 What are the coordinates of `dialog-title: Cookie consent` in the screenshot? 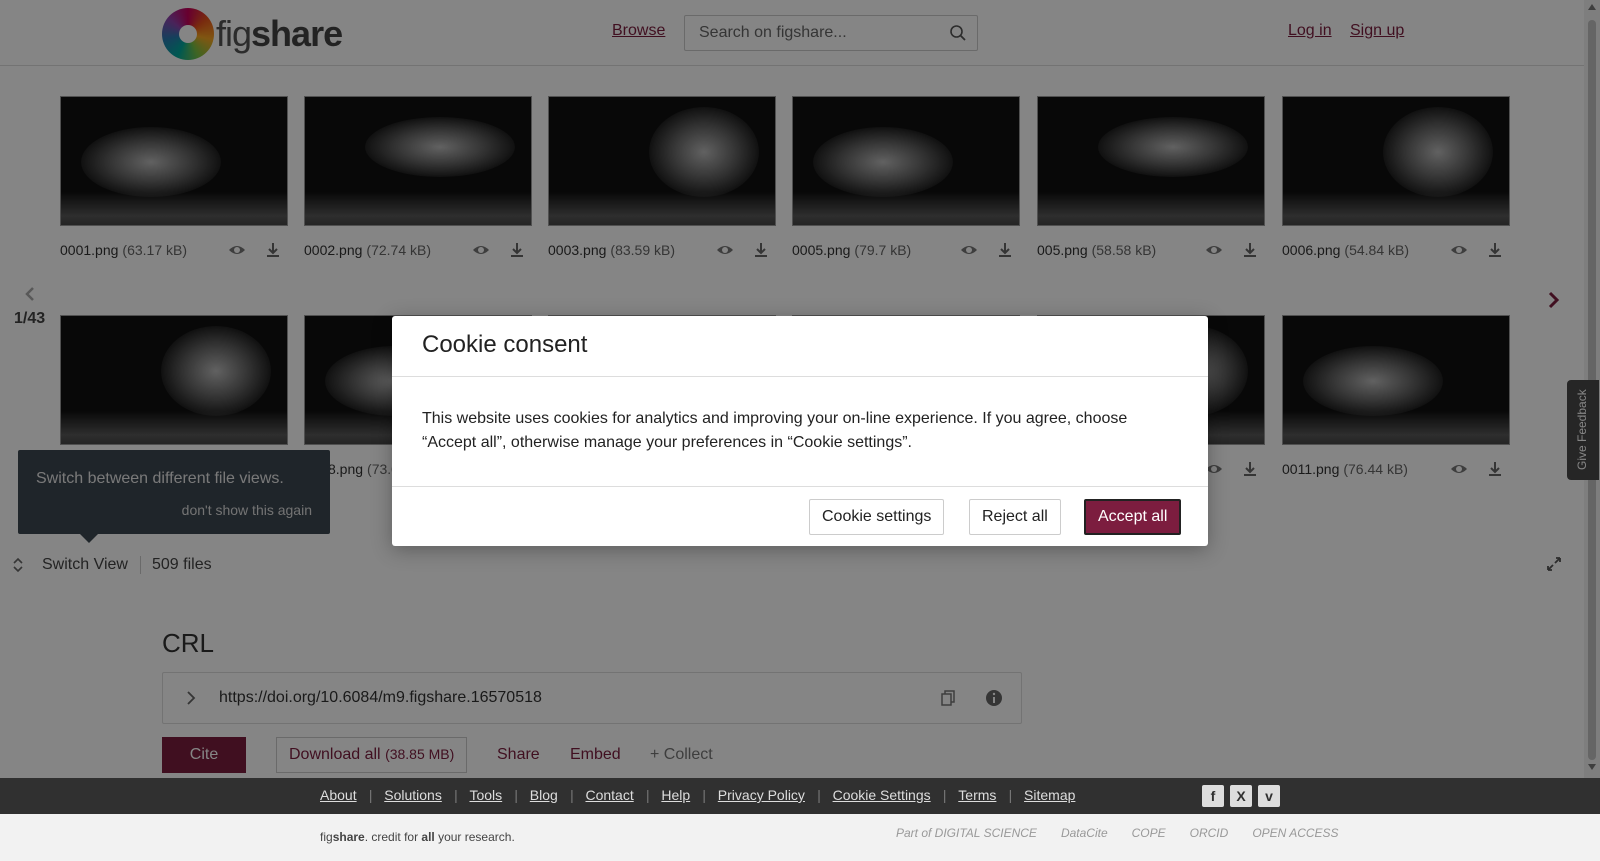 It's located at (505, 344).